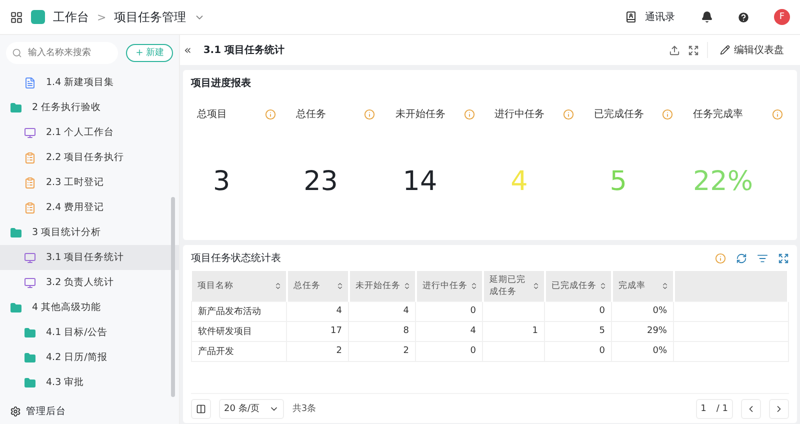  What do you see at coordinates (239, 311) in the screenshot?
I see `table-cell: 新产品发布活动` at bounding box center [239, 311].